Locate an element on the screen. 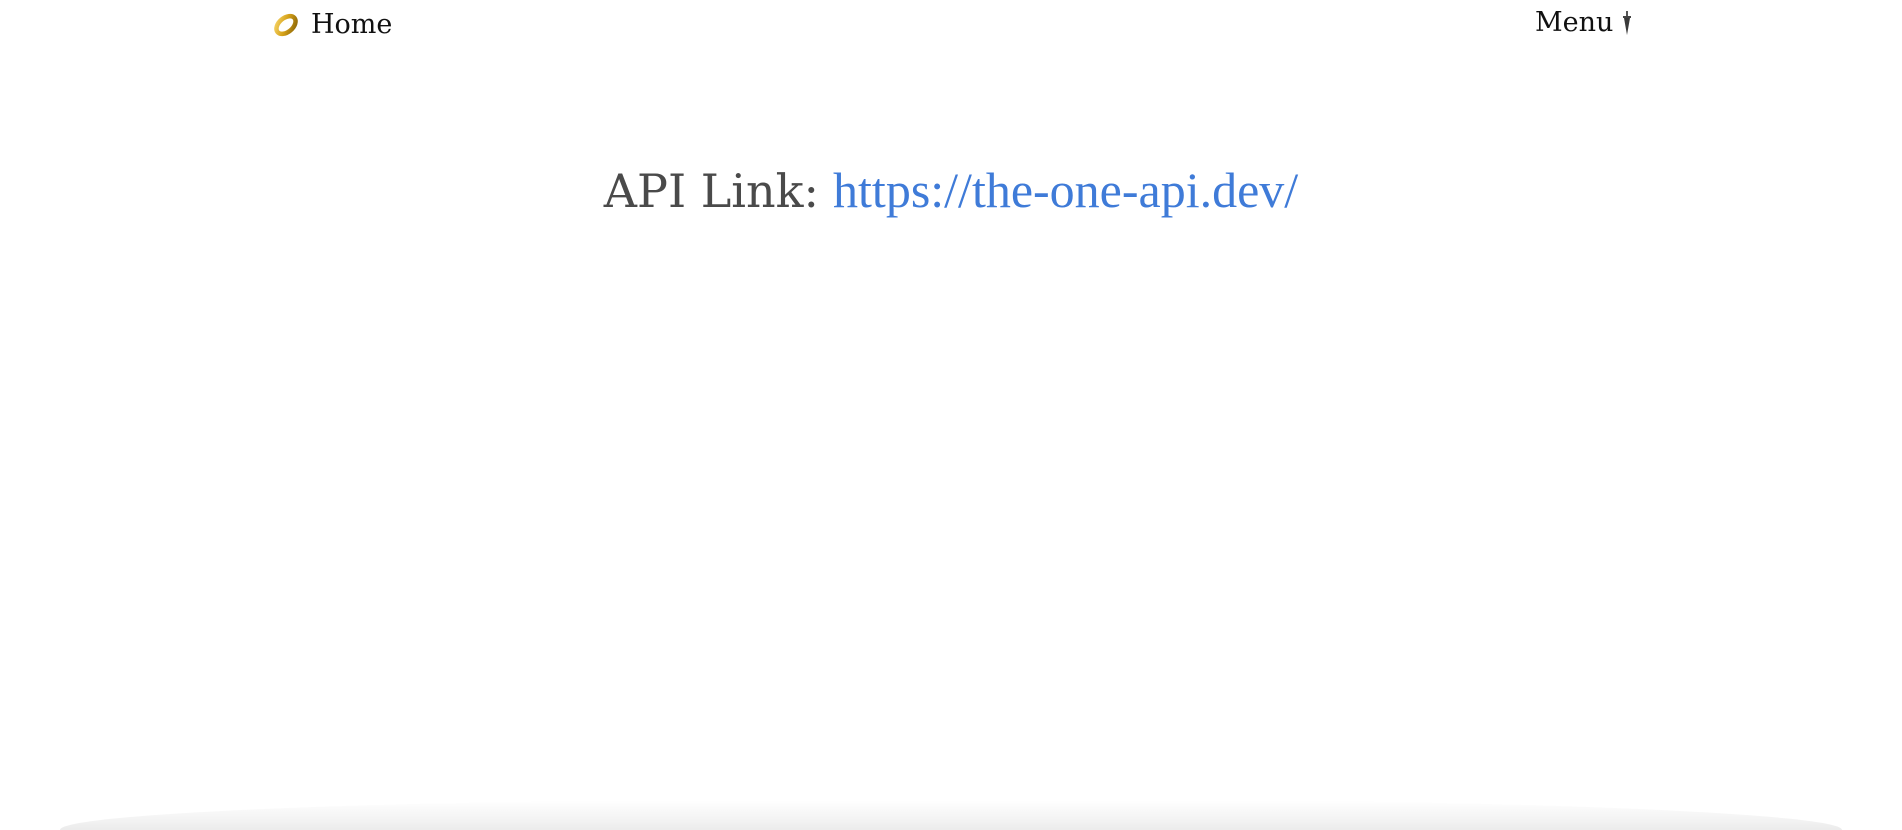  home-label: Home is located at coordinates (352, 24).